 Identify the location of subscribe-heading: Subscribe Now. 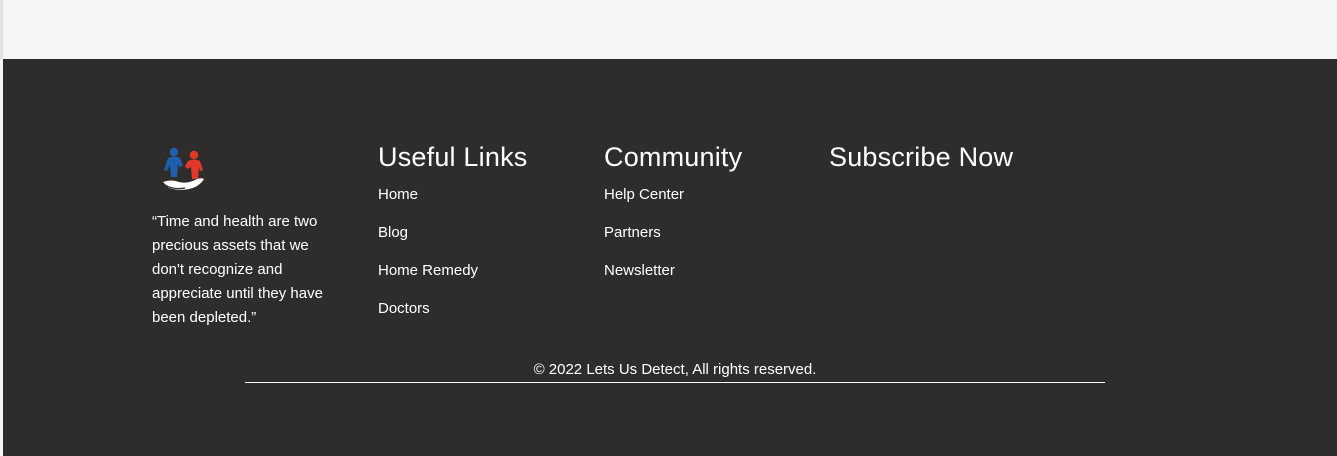
(921, 157).